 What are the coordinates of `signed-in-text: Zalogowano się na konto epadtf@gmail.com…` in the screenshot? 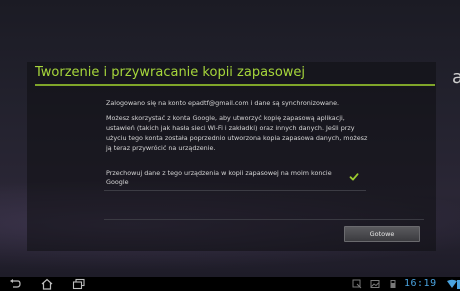 It's located at (223, 103).